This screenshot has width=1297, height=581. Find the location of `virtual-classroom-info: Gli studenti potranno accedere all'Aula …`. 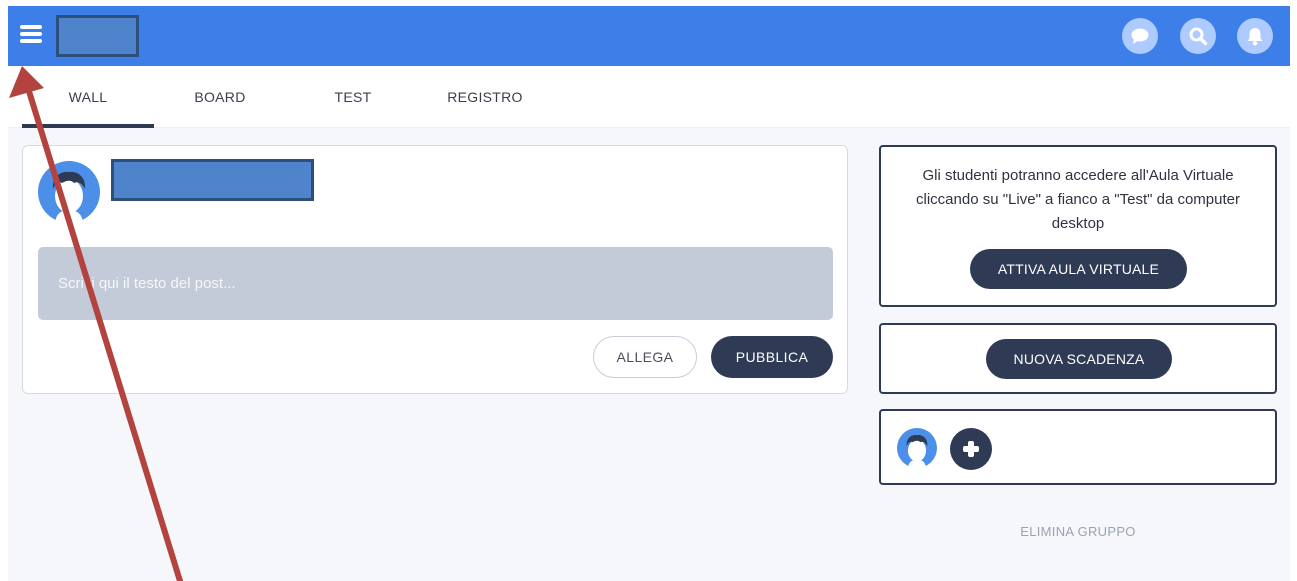

virtual-classroom-info: Gli studenti potranno accedere all'Aula … is located at coordinates (1078, 199).